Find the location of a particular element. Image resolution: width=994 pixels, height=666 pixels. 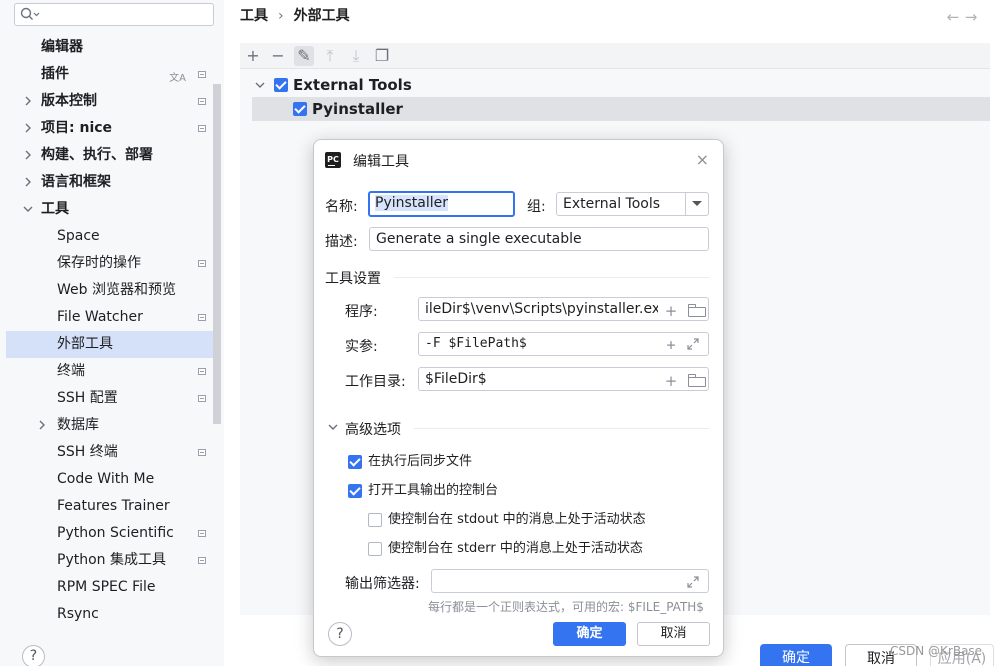

sidebar-item: Rsync is located at coordinates (111, 614).